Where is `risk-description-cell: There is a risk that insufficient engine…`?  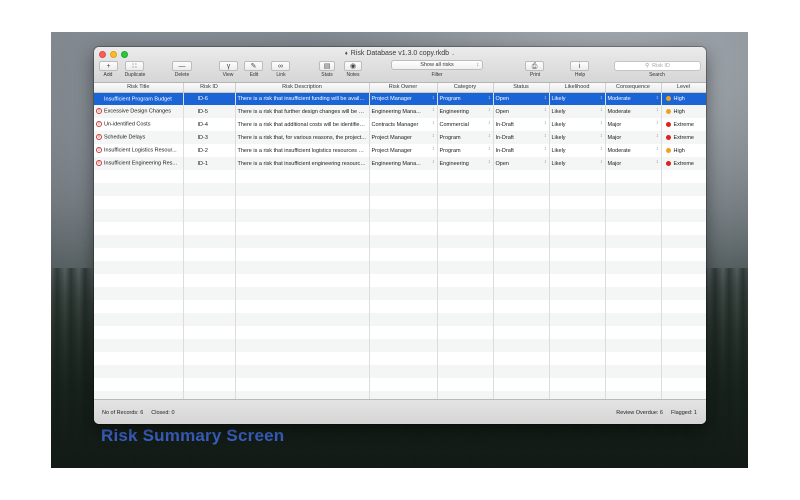 risk-description-cell: There is a risk that insufficient engine… is located at coordinates (302, 163).